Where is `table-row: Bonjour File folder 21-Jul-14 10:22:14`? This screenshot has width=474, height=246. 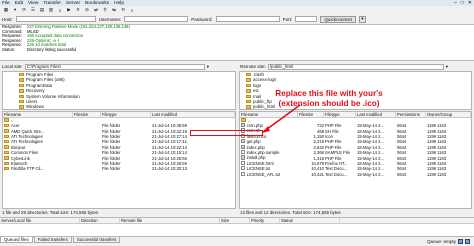
table-row: Bonjour File folder 21-Jul-14 10:22:14 is located at coordinates (119, 147).